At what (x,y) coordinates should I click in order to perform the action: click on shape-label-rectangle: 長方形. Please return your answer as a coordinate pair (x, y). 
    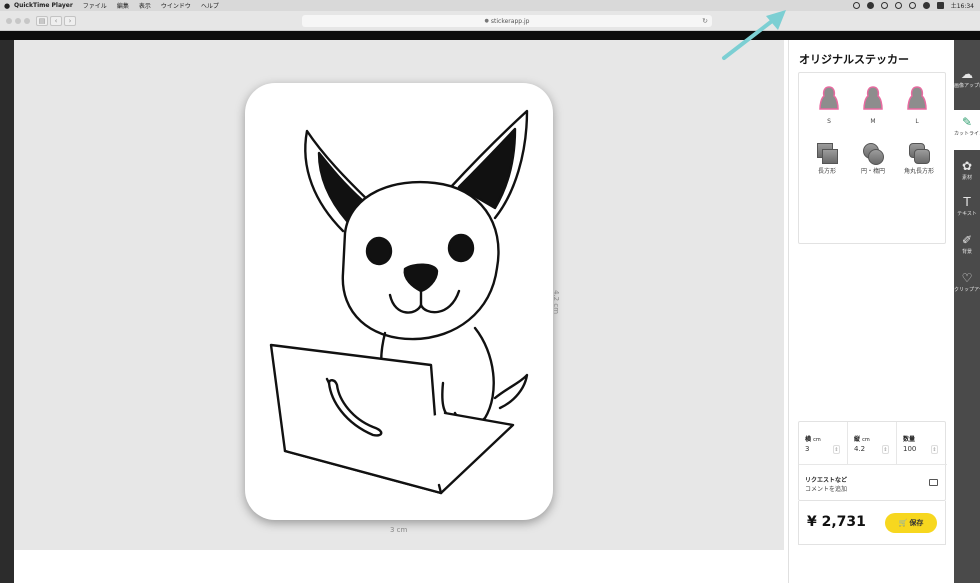
    Looking at the image, I should click on (826, 171).